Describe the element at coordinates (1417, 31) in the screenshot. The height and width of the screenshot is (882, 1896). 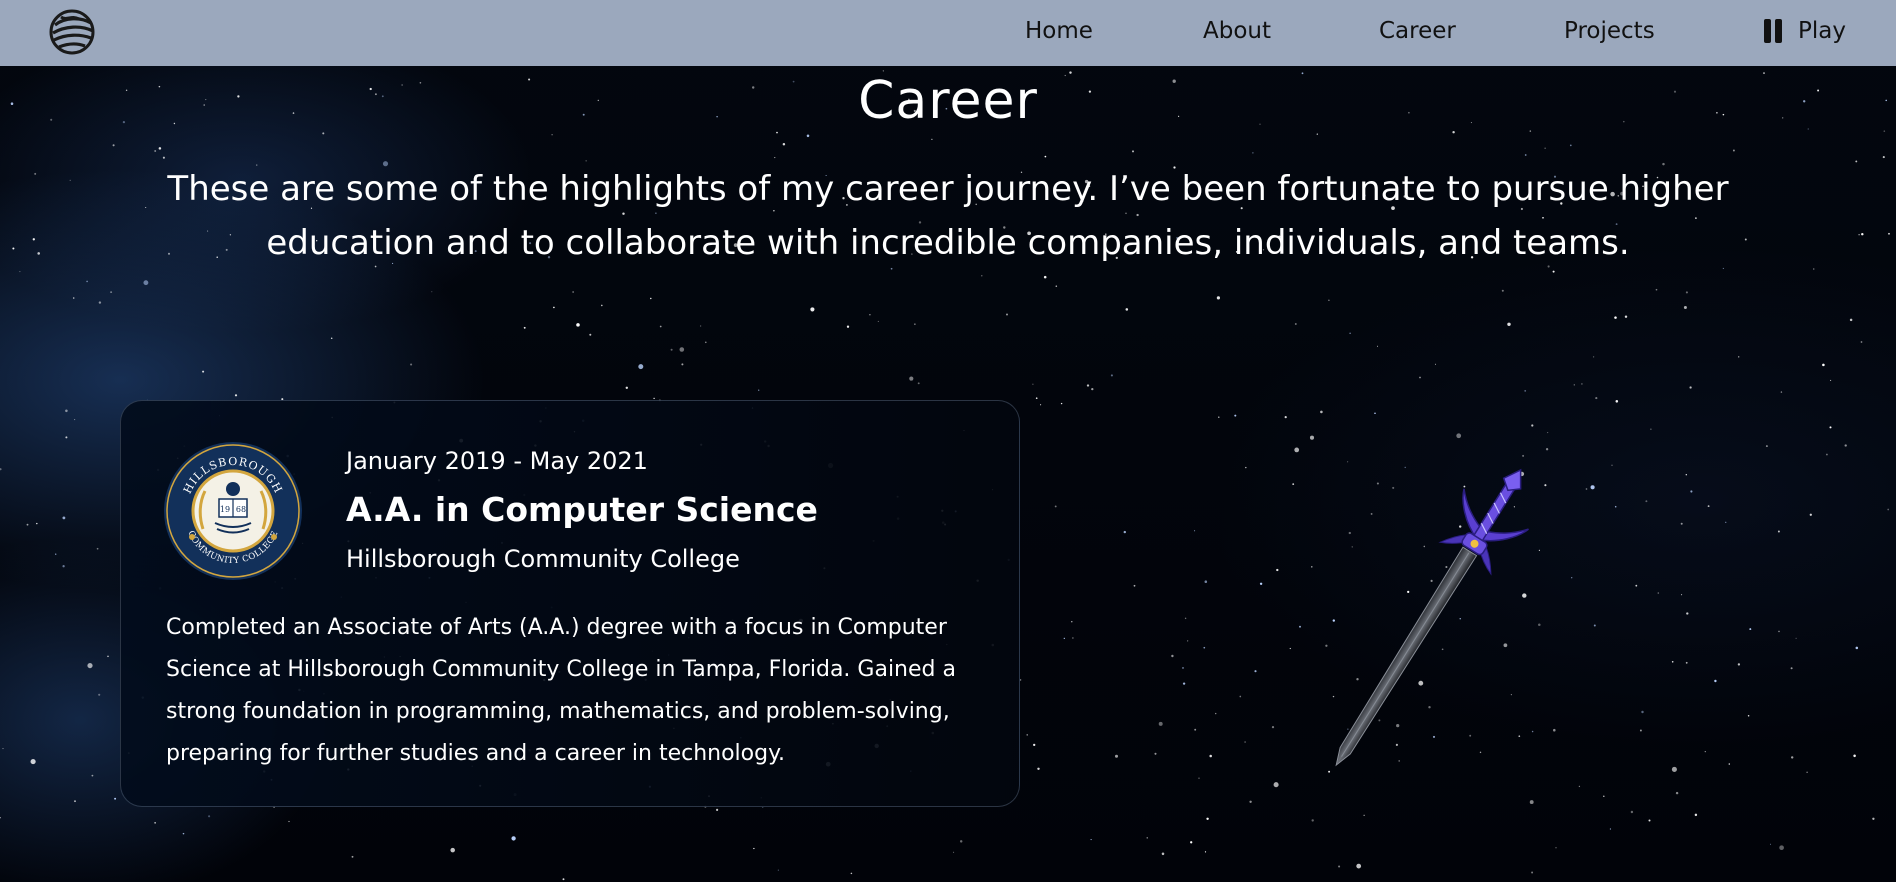
I see `nav-career-link: Career` at that location.